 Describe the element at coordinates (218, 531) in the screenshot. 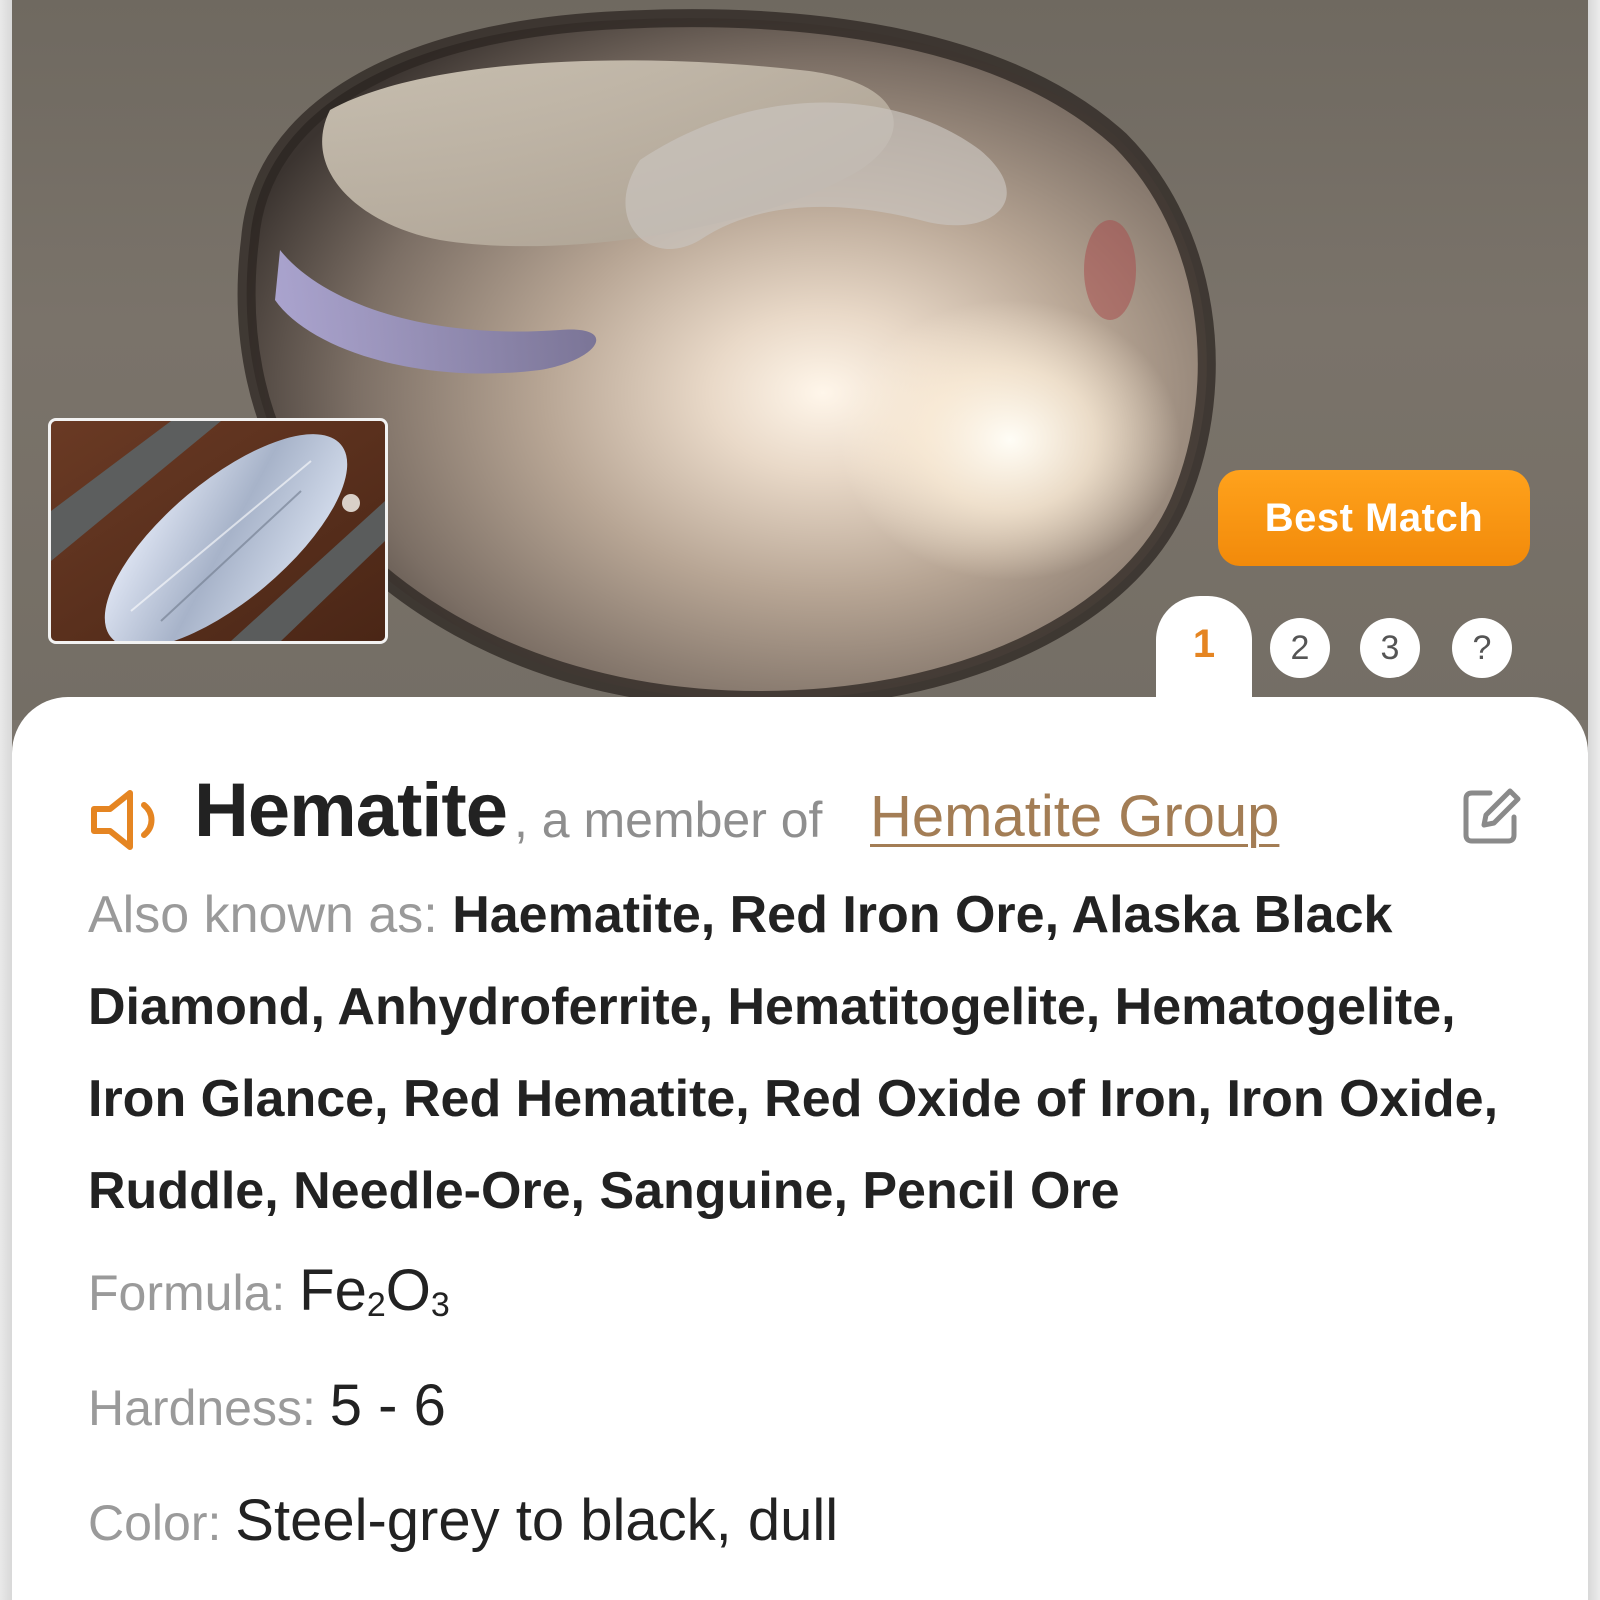

I see `user-photo-thumbnail` at that location.